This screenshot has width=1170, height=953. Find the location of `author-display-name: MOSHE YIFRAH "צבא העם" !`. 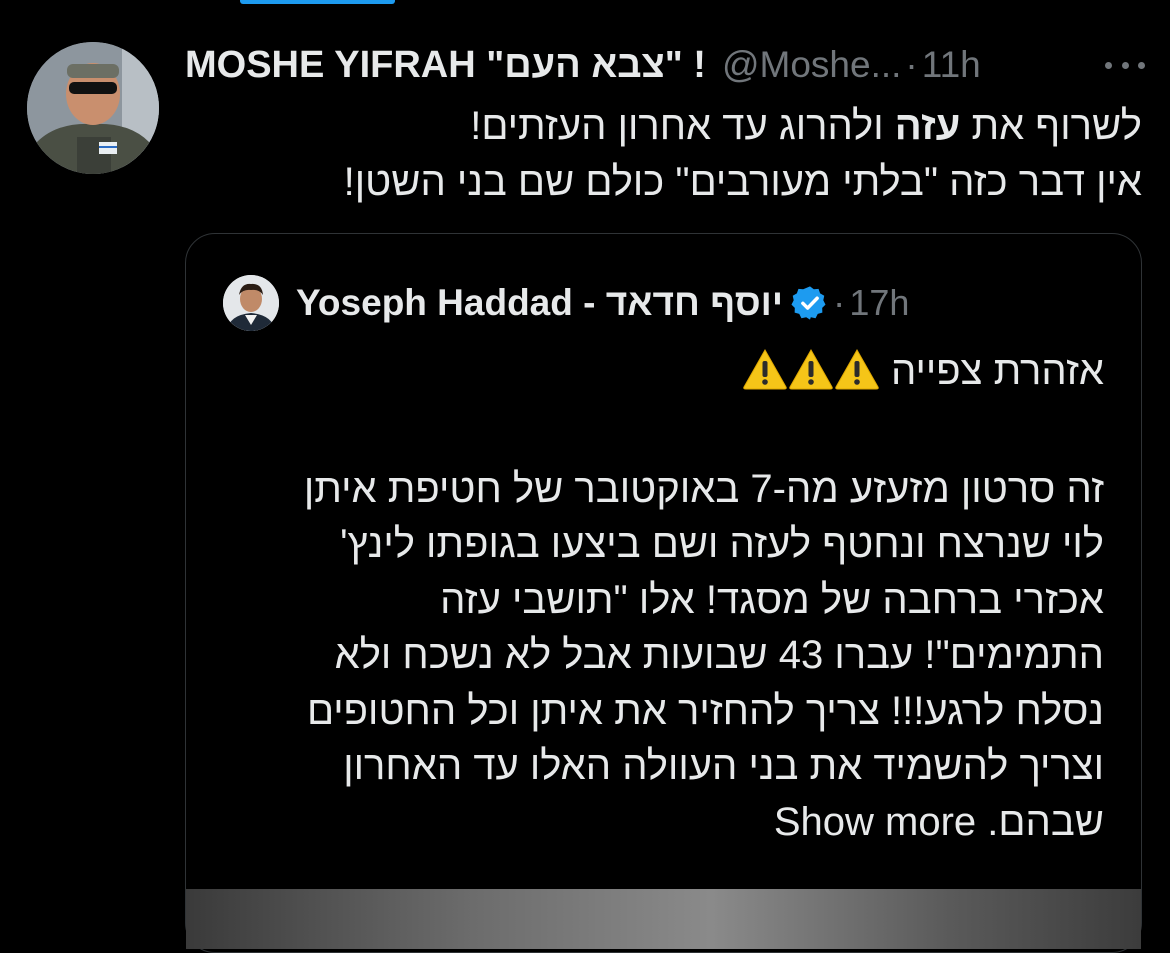

author-display-name: MOSHE YIFRAH "צבא העם" ! is located at coordinates (445, 65).